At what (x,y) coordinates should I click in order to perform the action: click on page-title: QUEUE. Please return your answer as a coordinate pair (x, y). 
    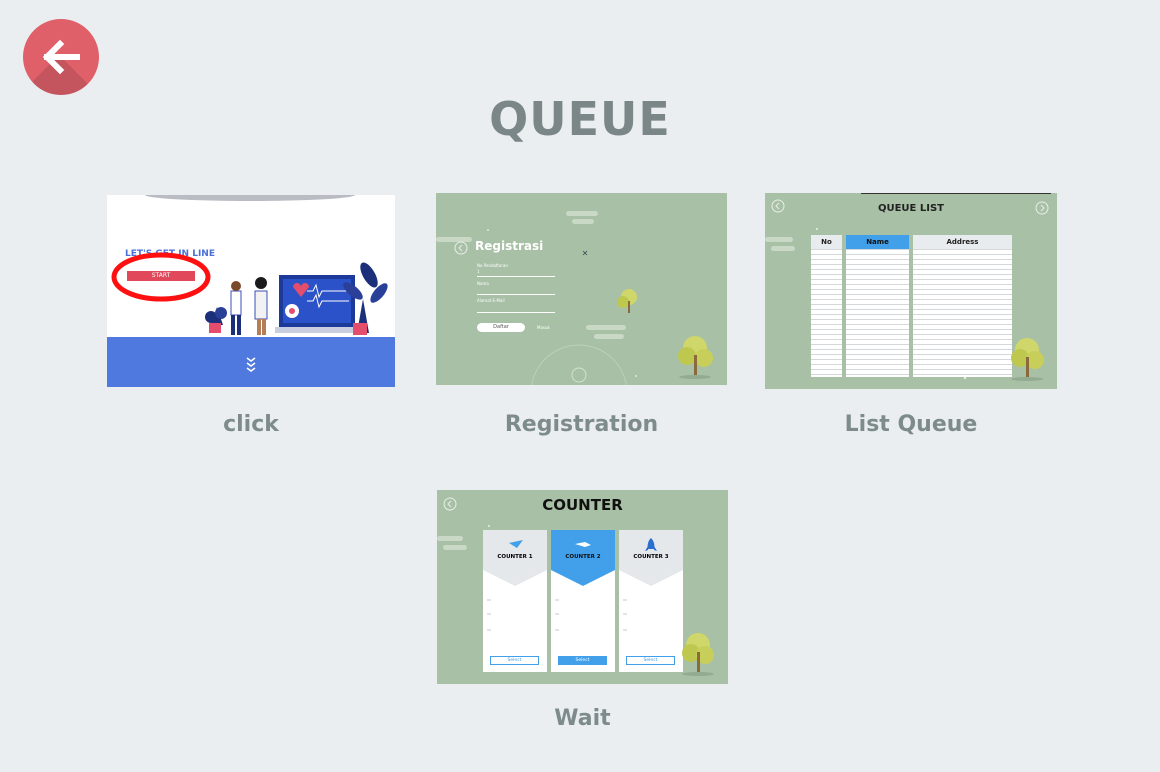
    Looking at the image, I should click on (580, 119).